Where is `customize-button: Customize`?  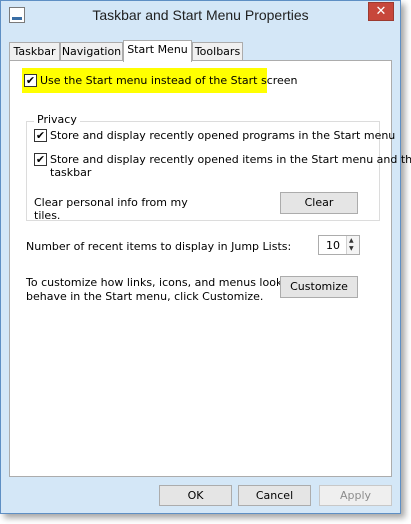 customize-button: Customize is located at coordinates (319, 287).